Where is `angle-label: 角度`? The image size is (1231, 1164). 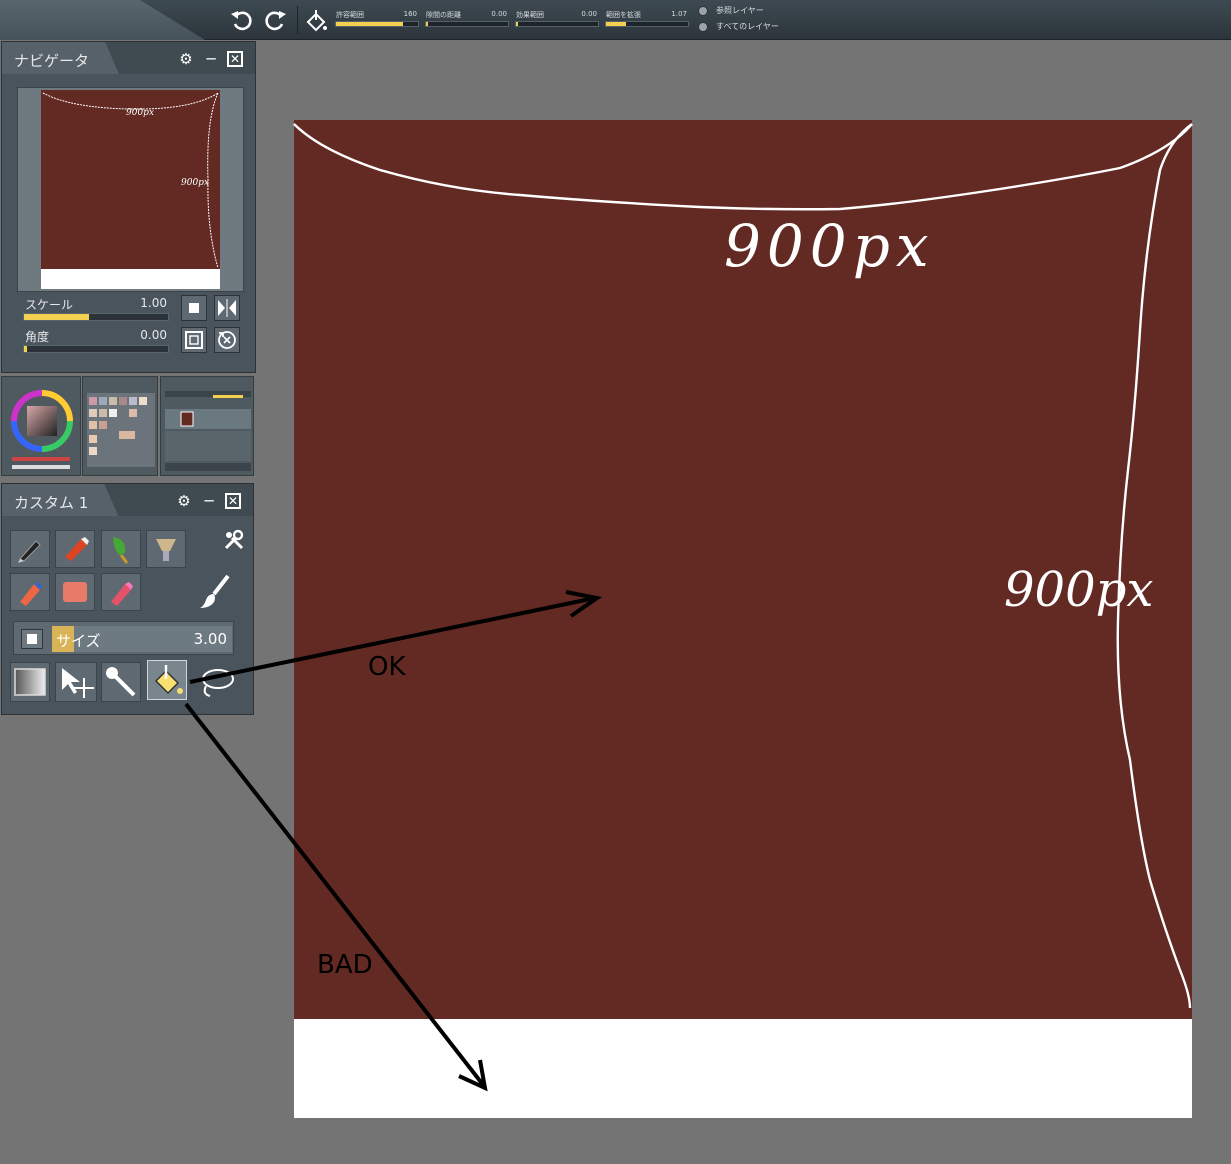 angle-label: 角度 is located at coordinates (37, 337).